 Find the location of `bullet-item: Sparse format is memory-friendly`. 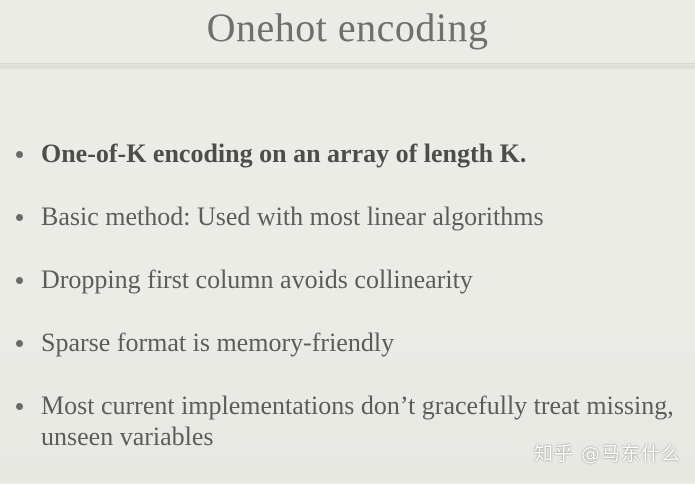

bullet-item: Sparse format is memory-friendly is located at coordinates (347, 342).